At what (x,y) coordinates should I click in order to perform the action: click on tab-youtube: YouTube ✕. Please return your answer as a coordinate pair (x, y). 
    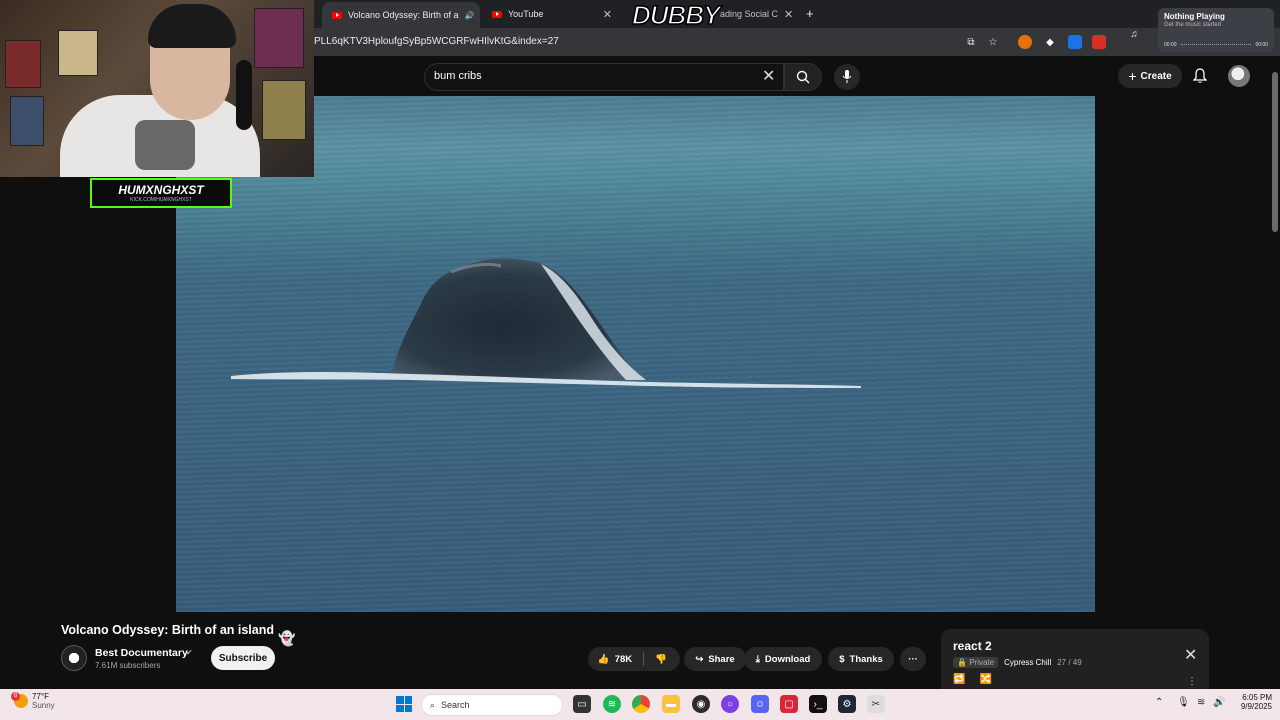
    Looking at the image, I should click on (552, 14).